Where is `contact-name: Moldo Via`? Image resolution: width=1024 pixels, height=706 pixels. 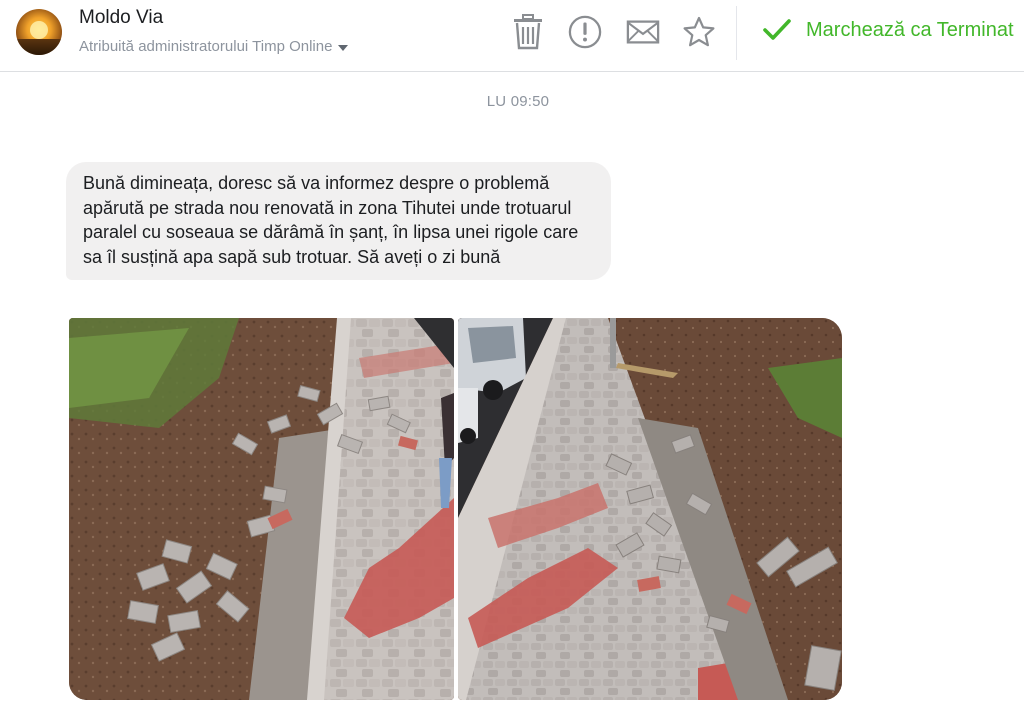
contact-name: Moldo Via is located at coordinates (121, 18).